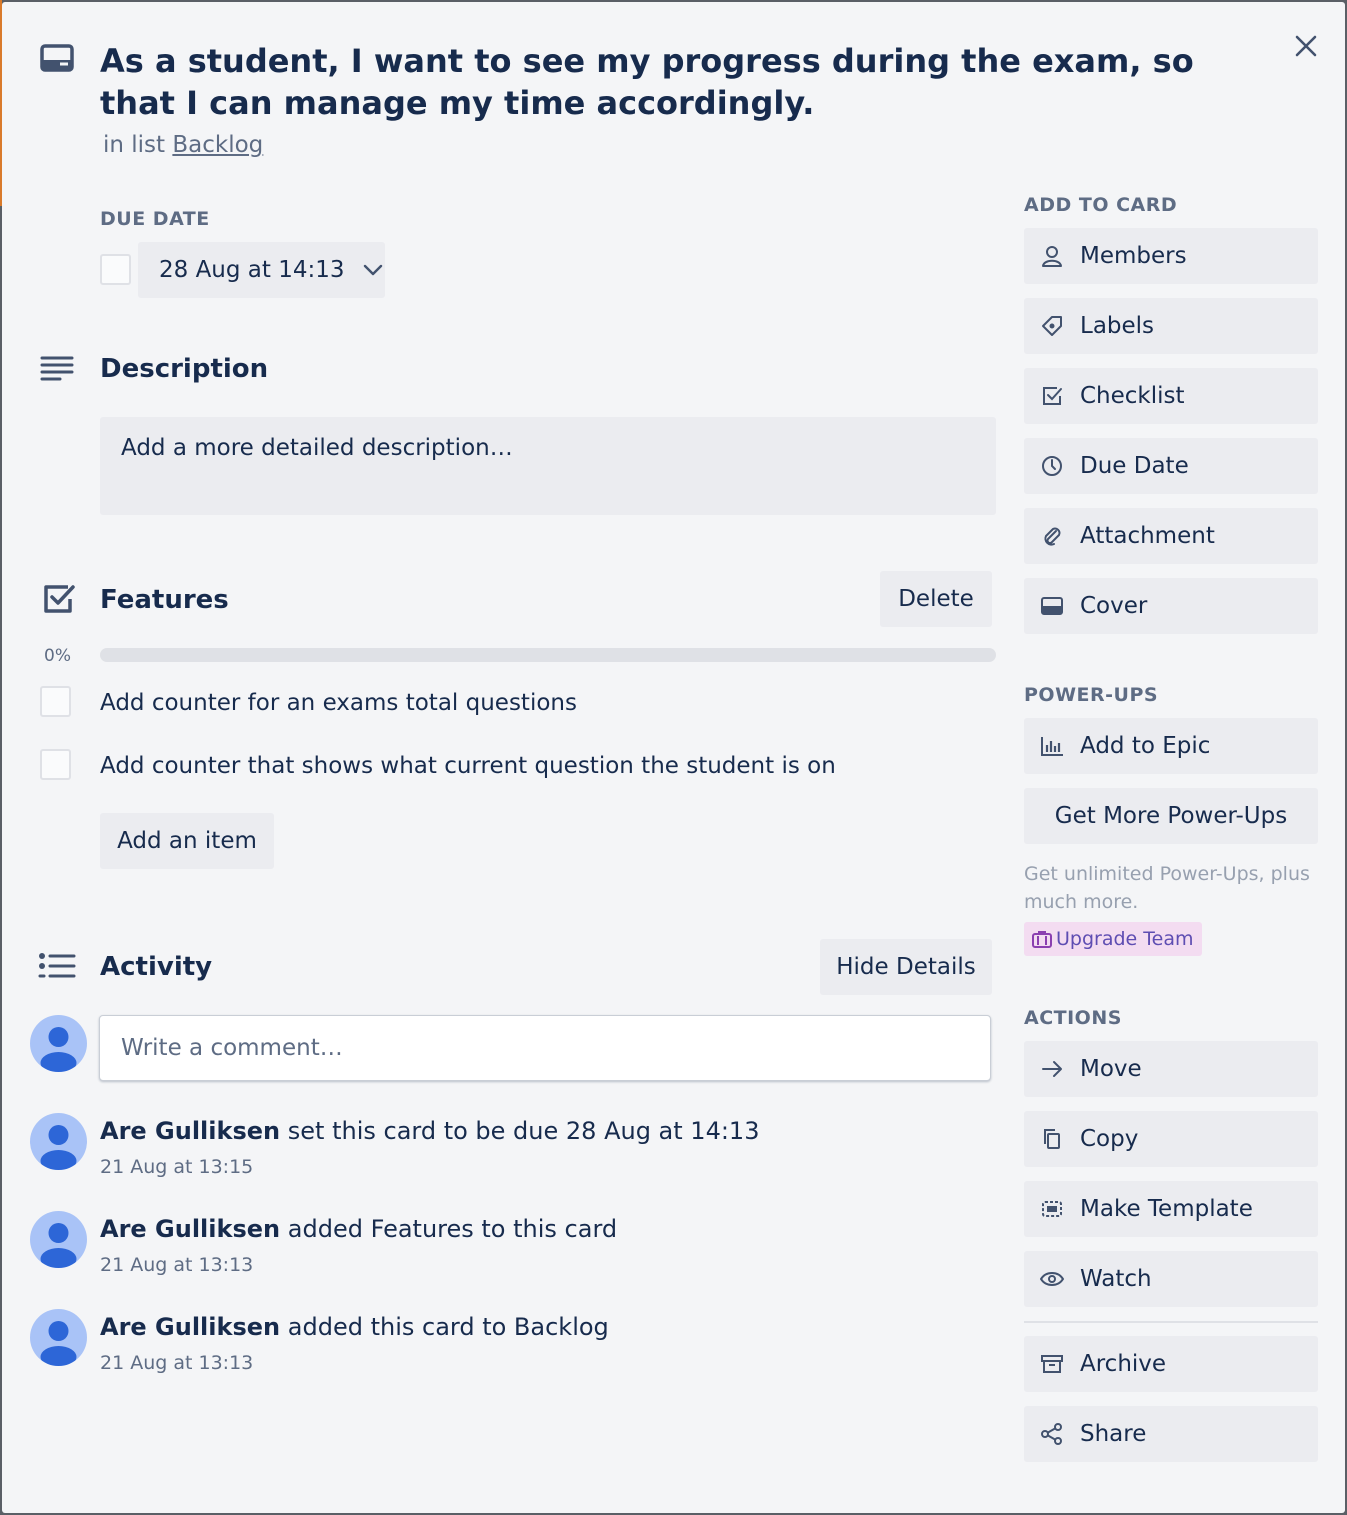  Describe the element at coordinates (1052, 1069) in the screenshot. I see `arrow-right-icon` at that location.